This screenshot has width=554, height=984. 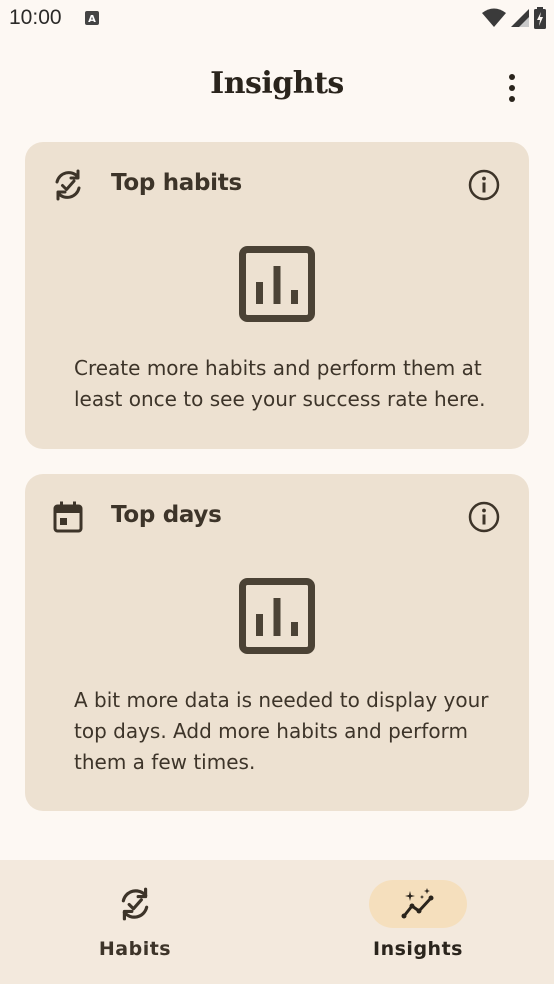 What do you see at coordinates (135, 949) in the screenshot?
I see `nav-label: Habits` at bounding box center [135, 949].